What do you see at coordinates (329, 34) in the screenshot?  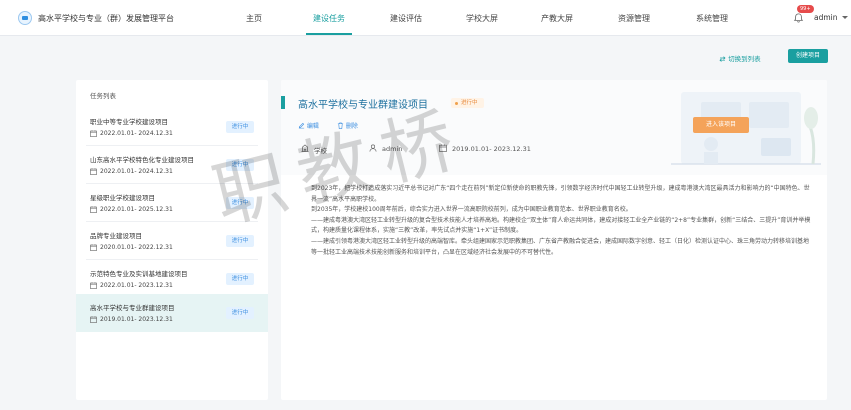 I see `active-nav-indicator` at bounding box center [329, 34].